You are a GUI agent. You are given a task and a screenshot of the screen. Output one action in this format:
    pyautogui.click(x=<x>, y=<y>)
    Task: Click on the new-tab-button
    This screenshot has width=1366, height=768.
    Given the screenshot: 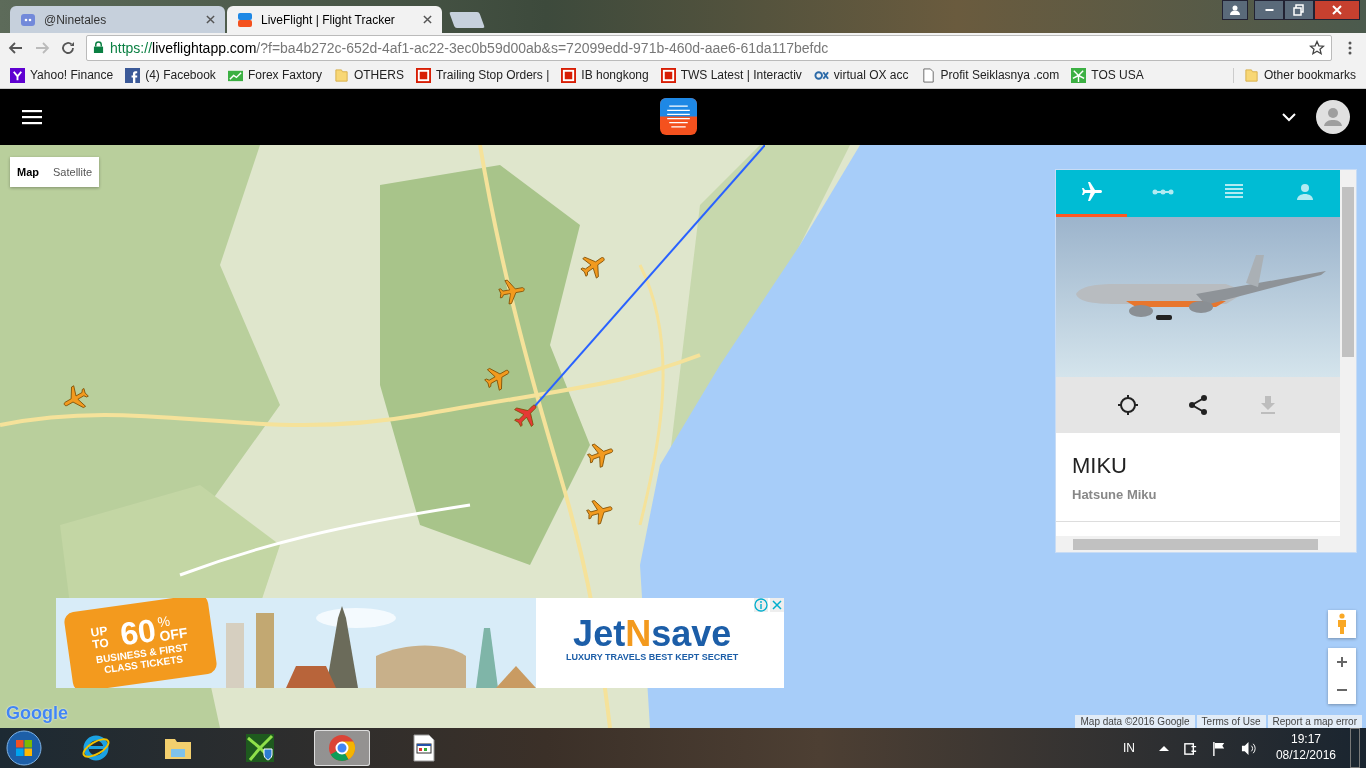 What is the action you would take?
    pyautogui.click(x=467, y=20)
    